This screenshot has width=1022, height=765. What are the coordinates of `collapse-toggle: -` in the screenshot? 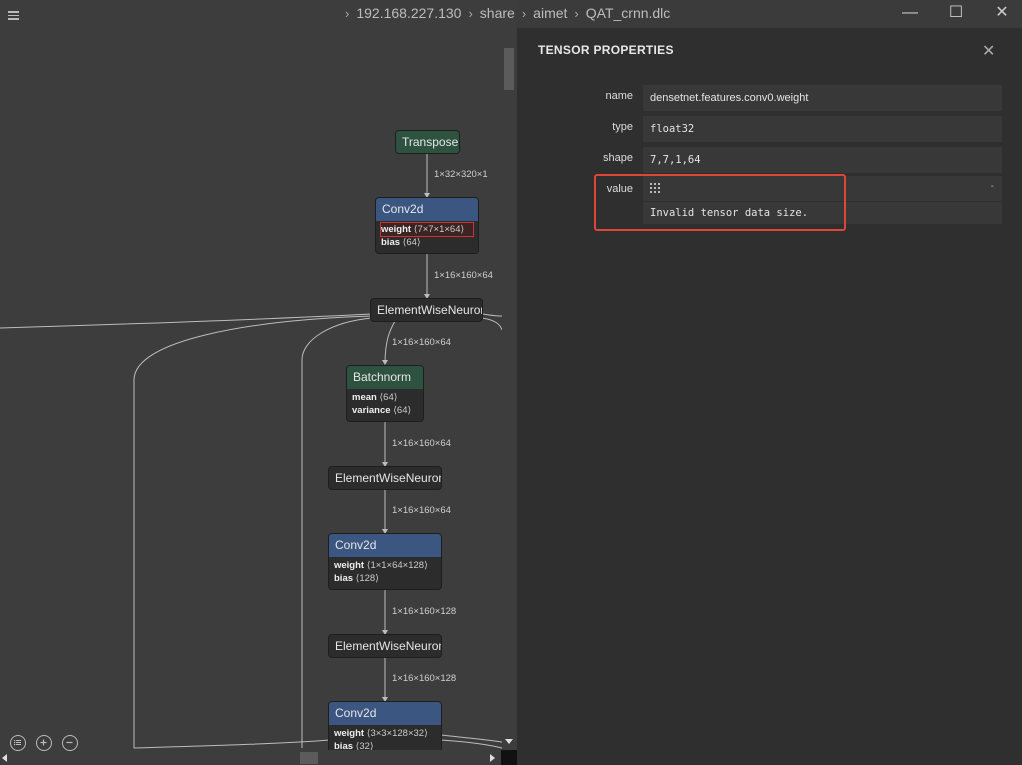 It's located at (992, 186).